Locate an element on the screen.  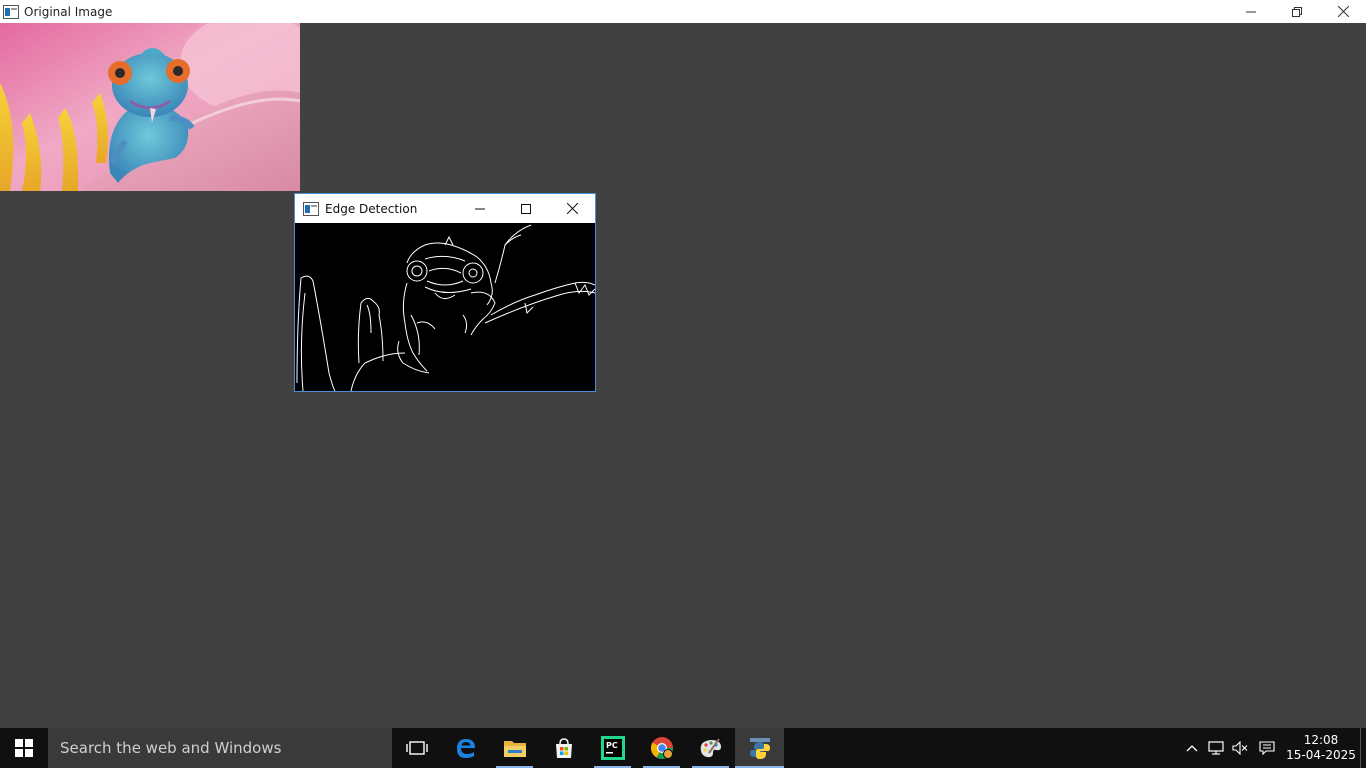
clock: 12:08 15-04-2025 is located at coordinates (1321, 748).